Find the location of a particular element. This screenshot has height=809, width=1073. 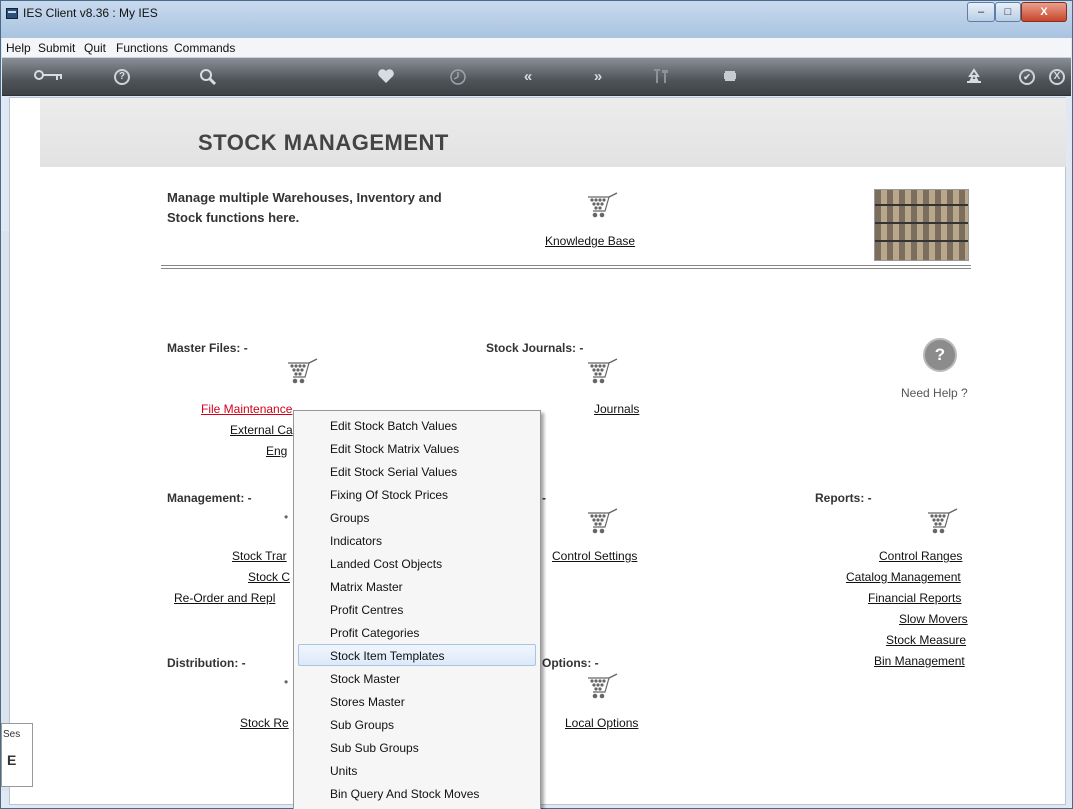

management-label: Management: - is located at coordinates (209, 498).